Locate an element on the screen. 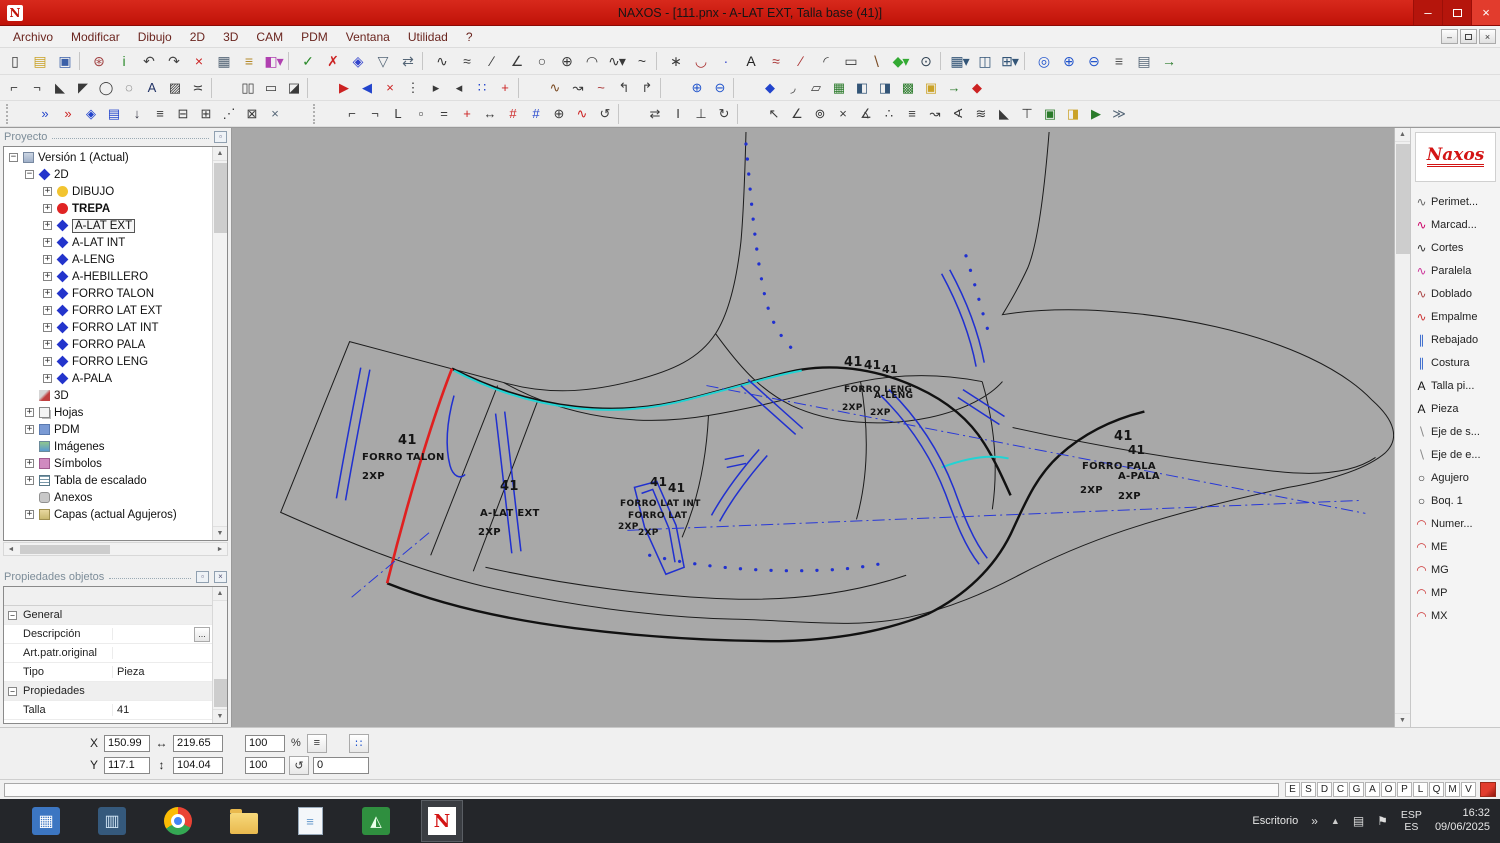  status-letter: D is located at coordinates (1324, 789).